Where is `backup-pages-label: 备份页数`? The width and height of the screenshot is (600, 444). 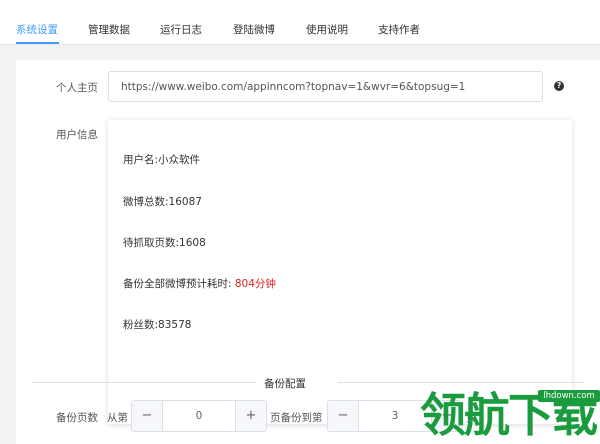
backup-pages-label: 备份页数 is located at coordinates (77, 418).